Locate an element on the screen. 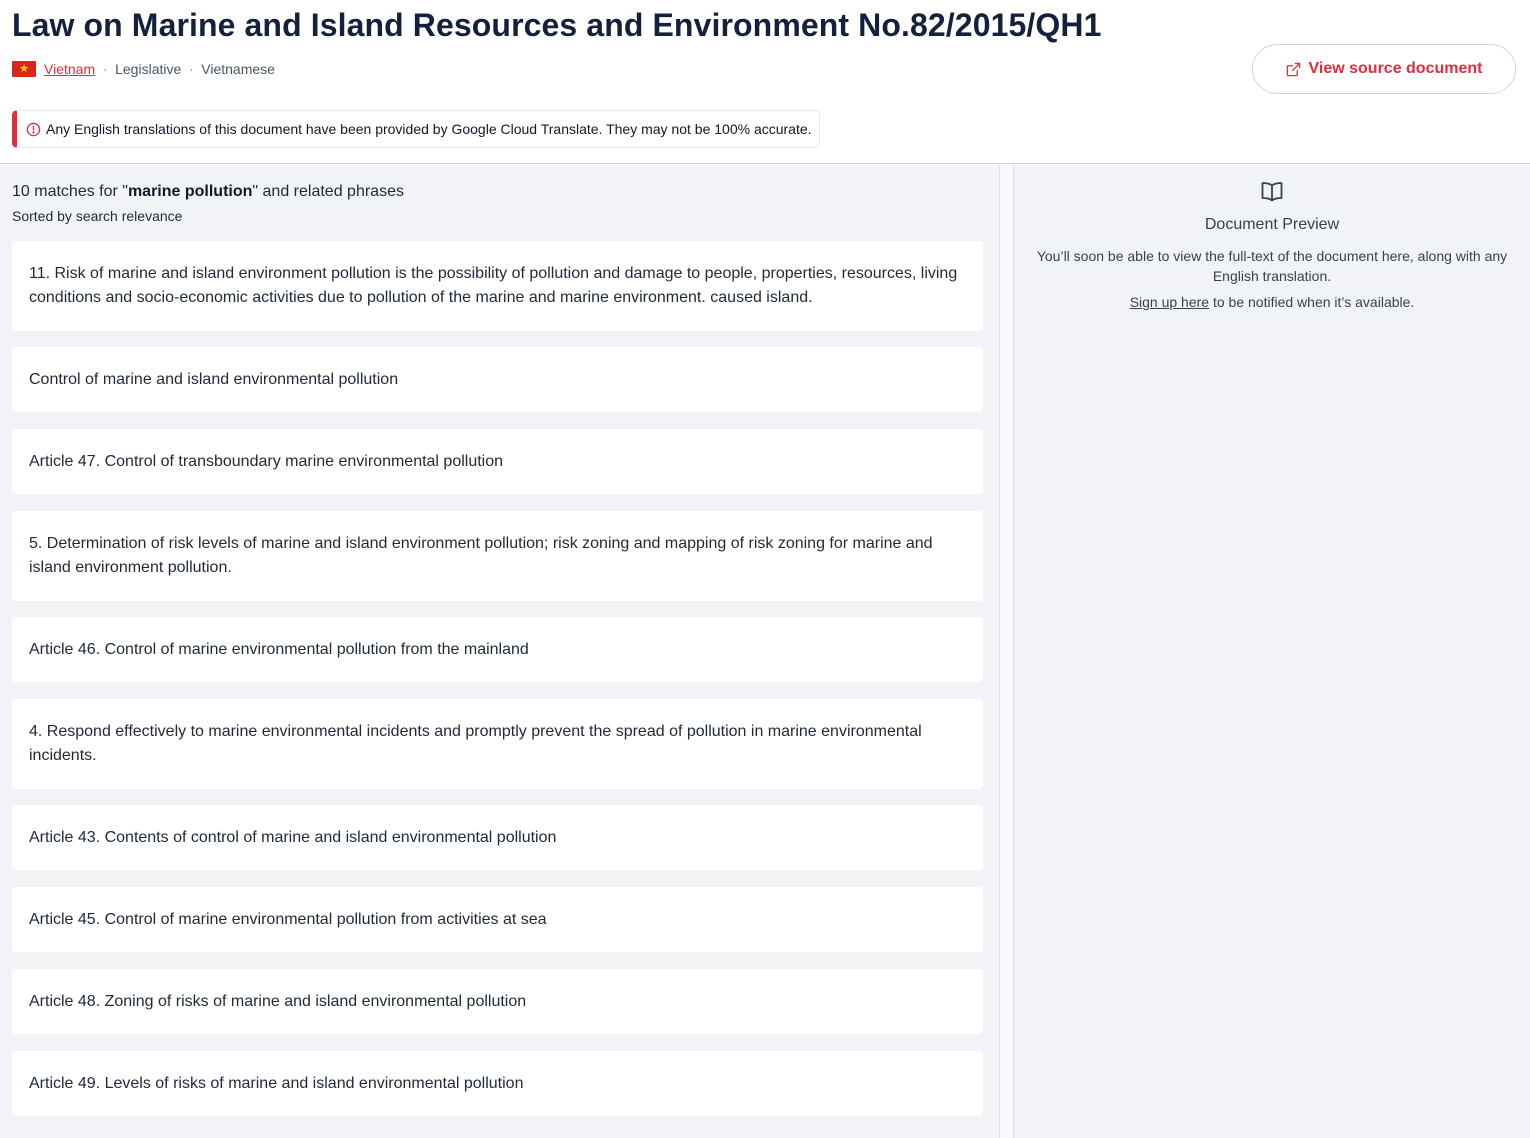 The image size is (1530, 1138). document-meta: ★ Vietnam · Legislative · Vietnamese is located at coordinates (143, 69).